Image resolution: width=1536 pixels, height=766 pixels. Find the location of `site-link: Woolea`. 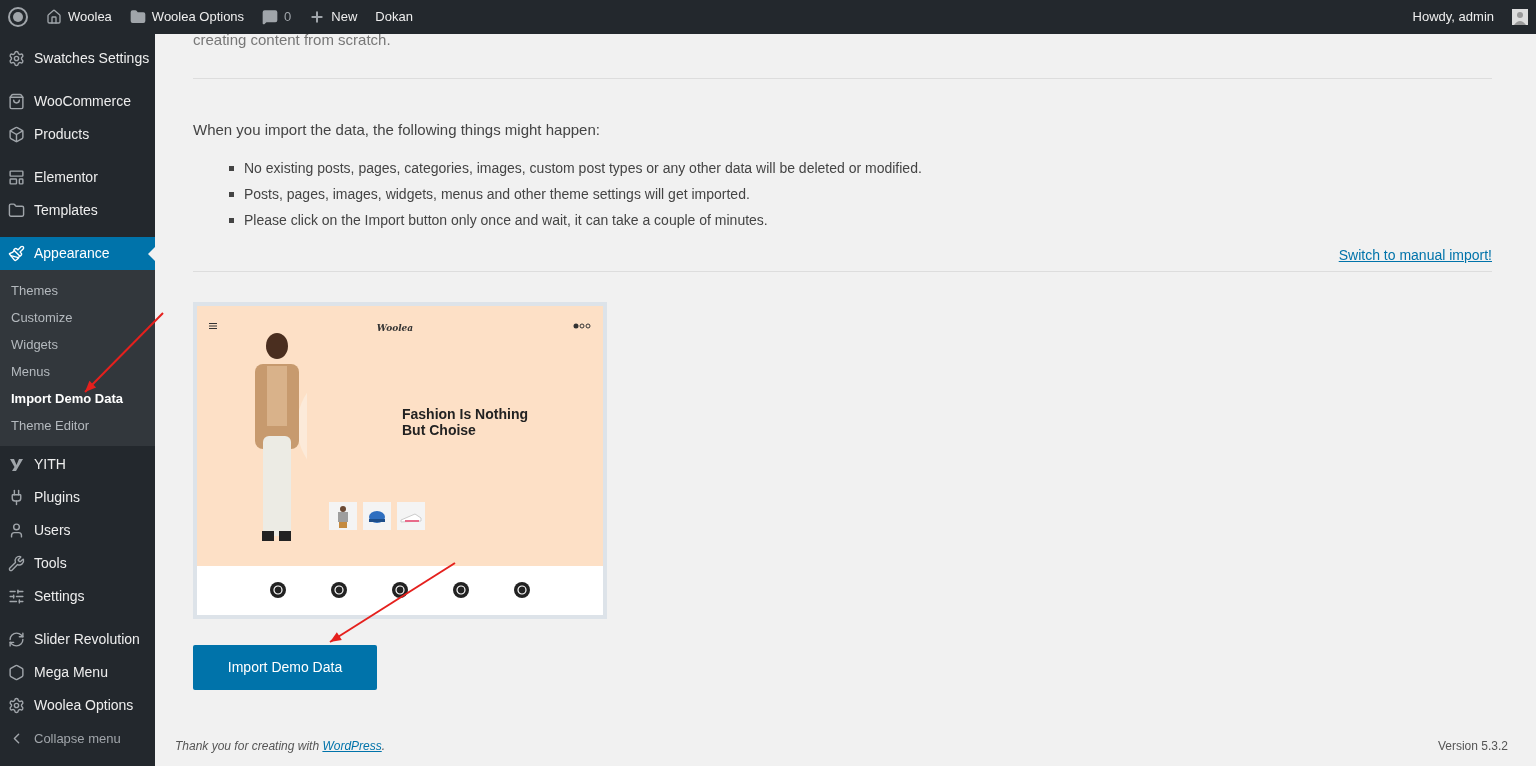

site-link: Woolea is located at coordinates (79, 17).